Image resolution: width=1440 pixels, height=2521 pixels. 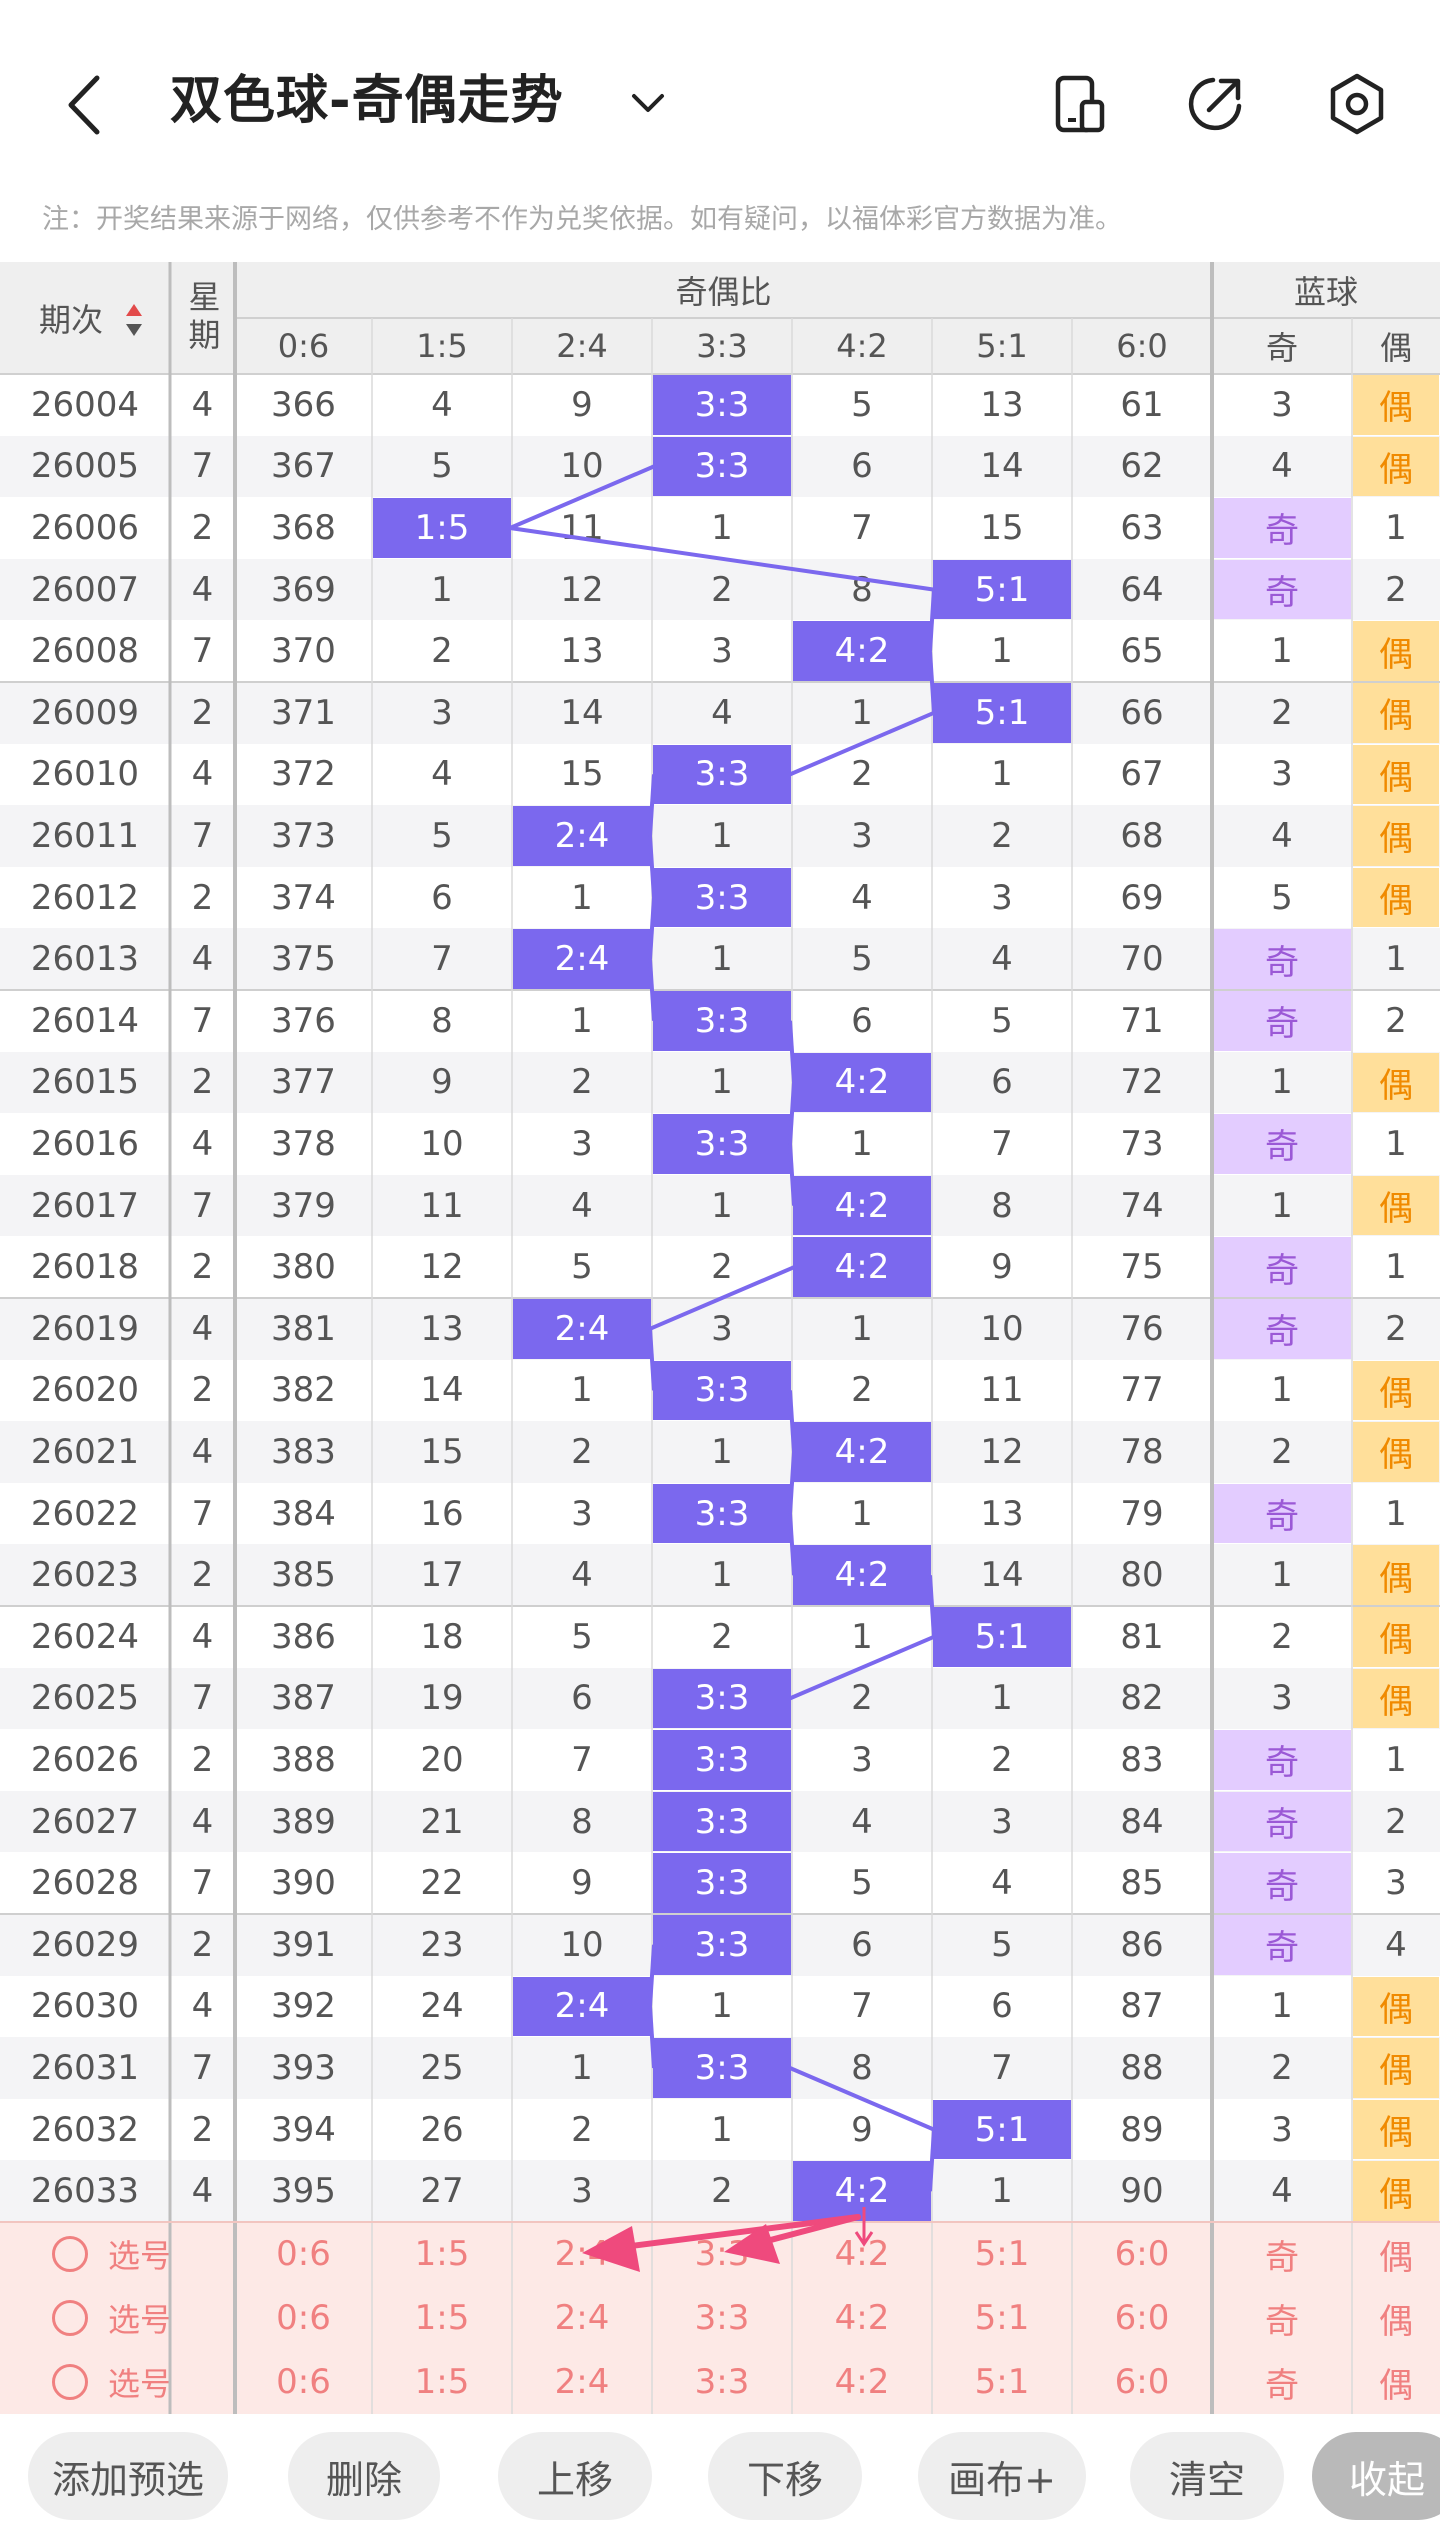 What do you see at coordinates (1002, 404) in the screenshot?
I see `ratio-miss-count-cell: 13` at bounding box center [1002, 404].